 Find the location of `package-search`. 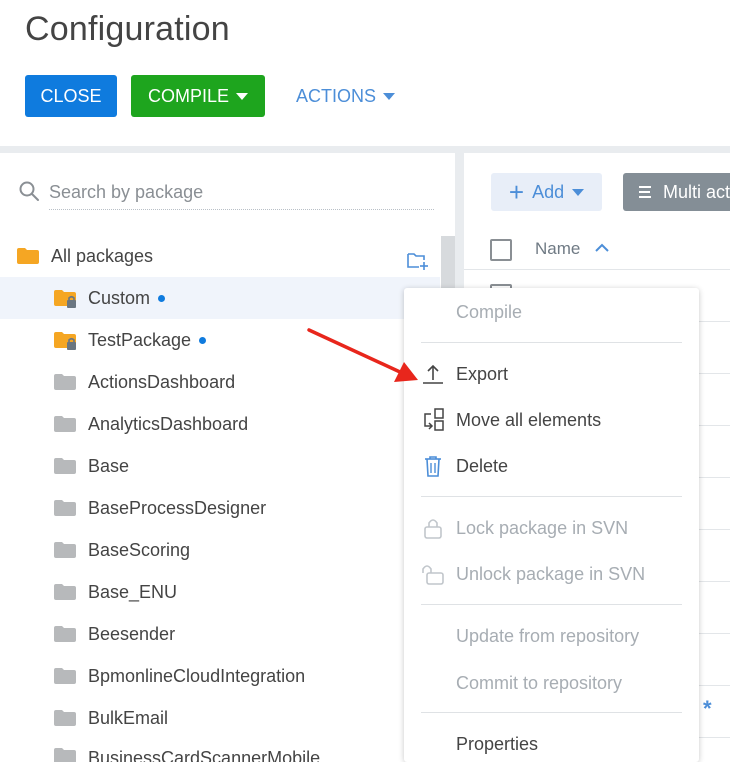

package-search is located at coordinates (226, 193).